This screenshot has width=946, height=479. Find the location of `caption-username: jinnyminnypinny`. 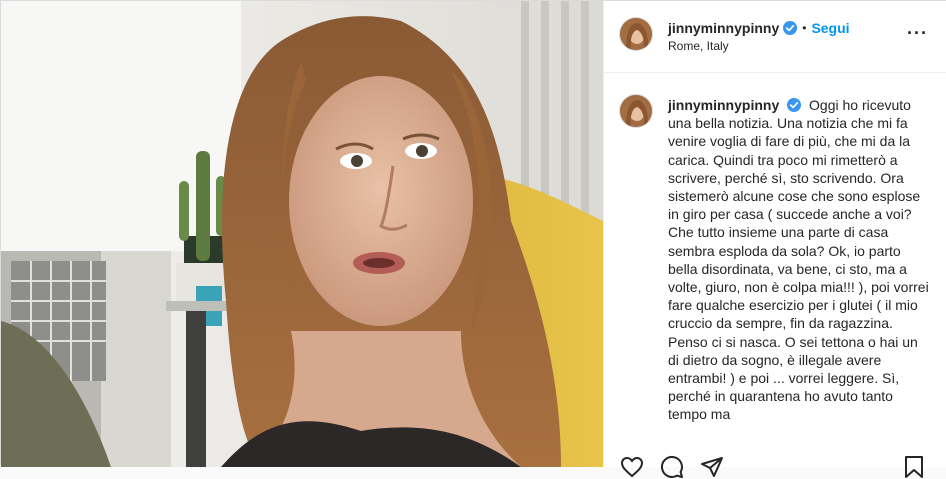

caption-username: jinnyminnypinny is located at coordinates (723, 105).